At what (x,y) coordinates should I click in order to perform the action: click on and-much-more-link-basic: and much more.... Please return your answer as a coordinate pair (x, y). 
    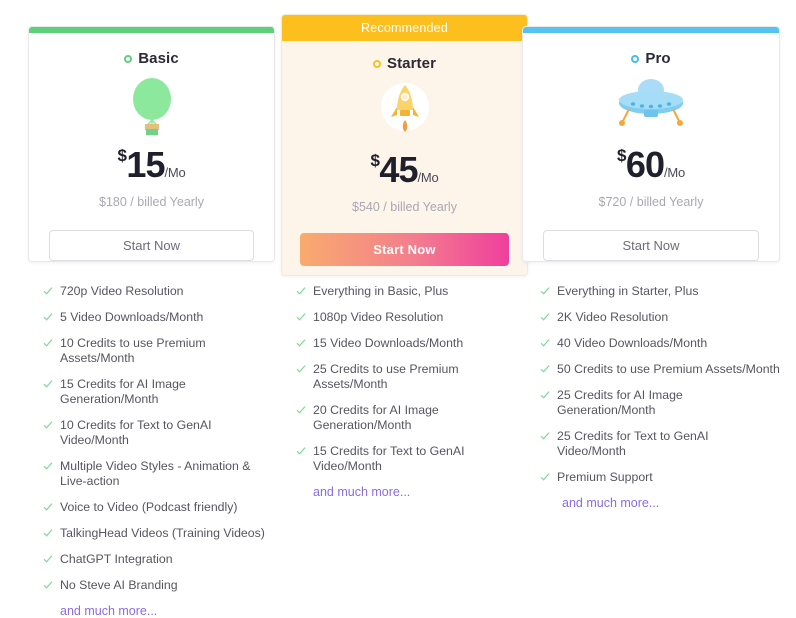
    Looking at the image, I should click on (159, 611).